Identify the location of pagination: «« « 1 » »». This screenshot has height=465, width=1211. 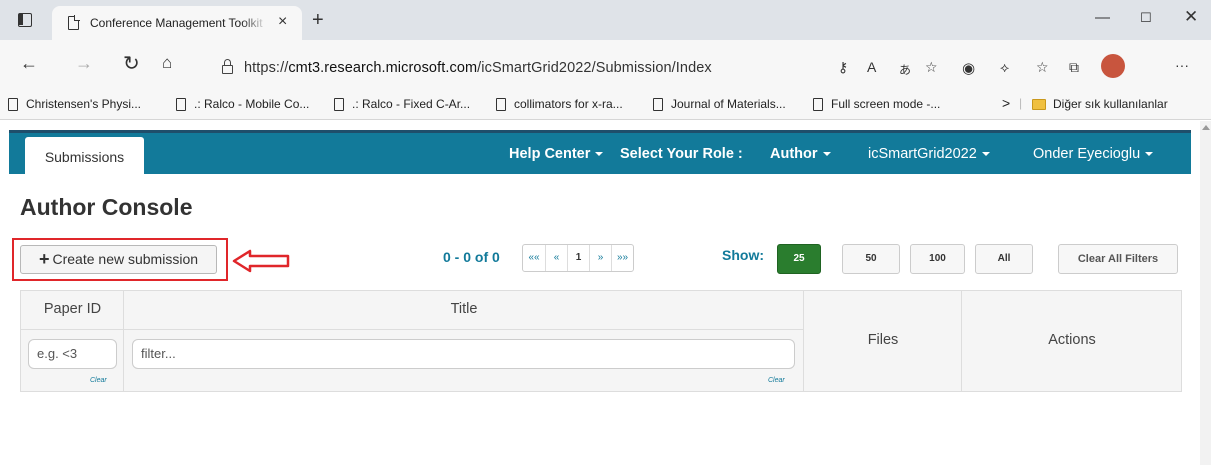
(578, 258).